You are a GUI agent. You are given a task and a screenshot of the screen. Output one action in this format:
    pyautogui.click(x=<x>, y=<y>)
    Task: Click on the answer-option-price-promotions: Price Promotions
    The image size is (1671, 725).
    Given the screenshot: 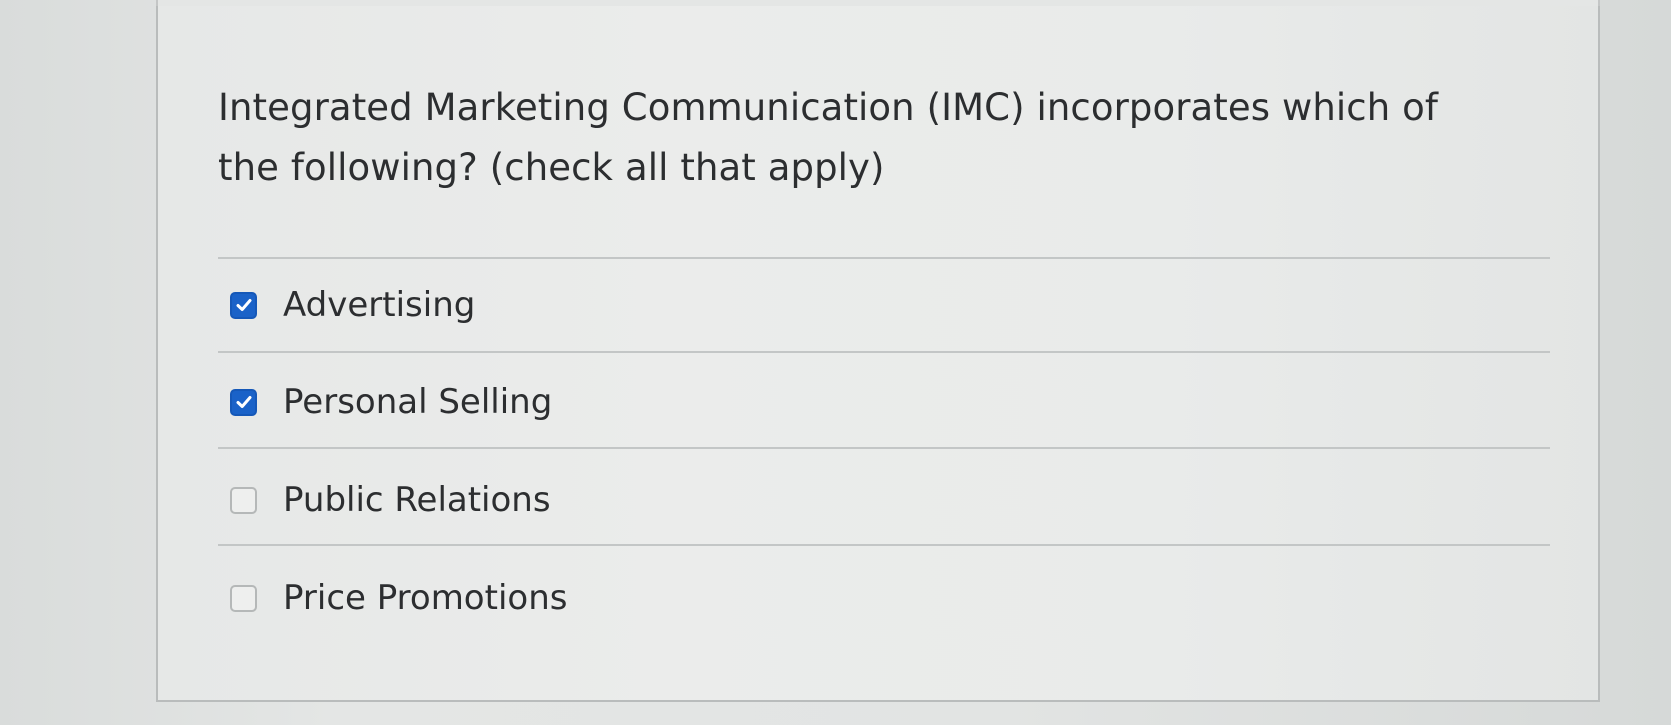 What is the action you would take?
    pyautogui.click(x=668, y=598)
    